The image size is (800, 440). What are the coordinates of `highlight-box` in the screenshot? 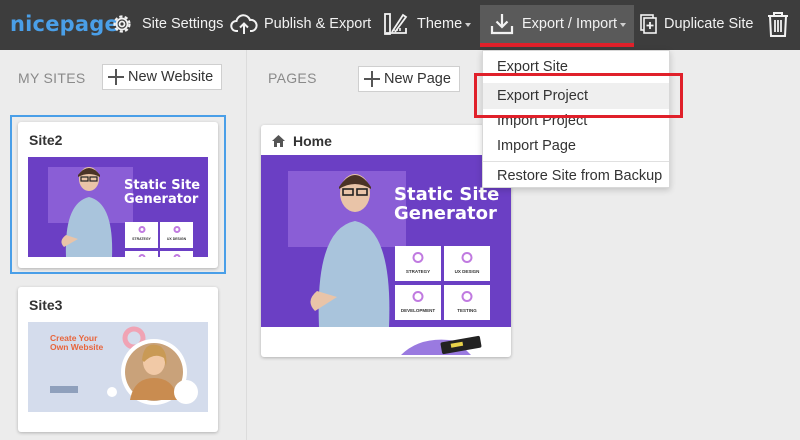 It's located at (578, 95).